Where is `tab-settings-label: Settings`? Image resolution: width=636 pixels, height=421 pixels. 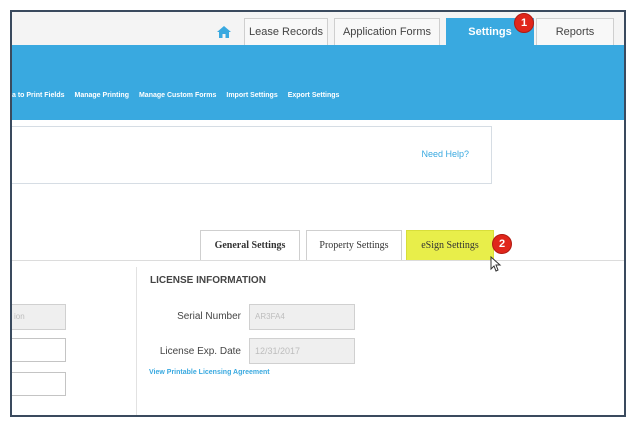 tab-settings-label: Settings is located at coordinates (490, 32).